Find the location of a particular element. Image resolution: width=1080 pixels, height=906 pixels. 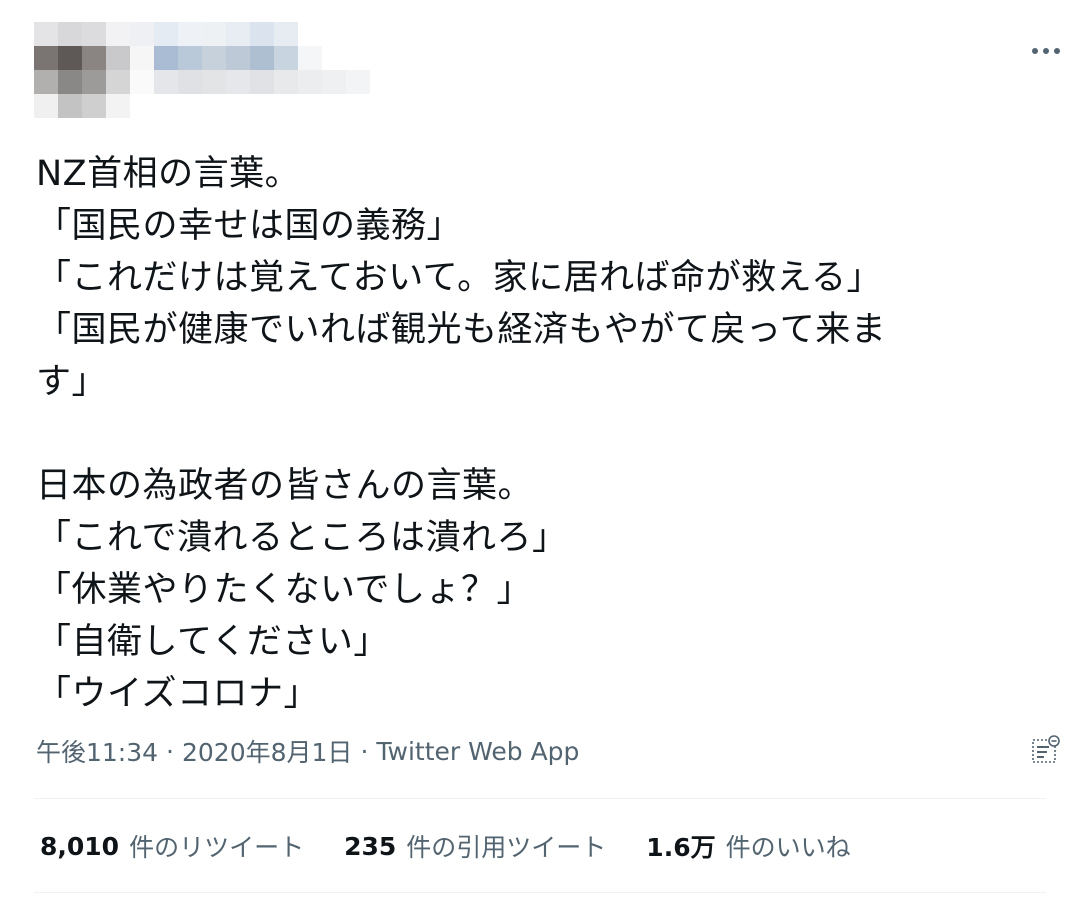

tweet-text-line: 「自衛してください」 is located at coordinates (212, 642).